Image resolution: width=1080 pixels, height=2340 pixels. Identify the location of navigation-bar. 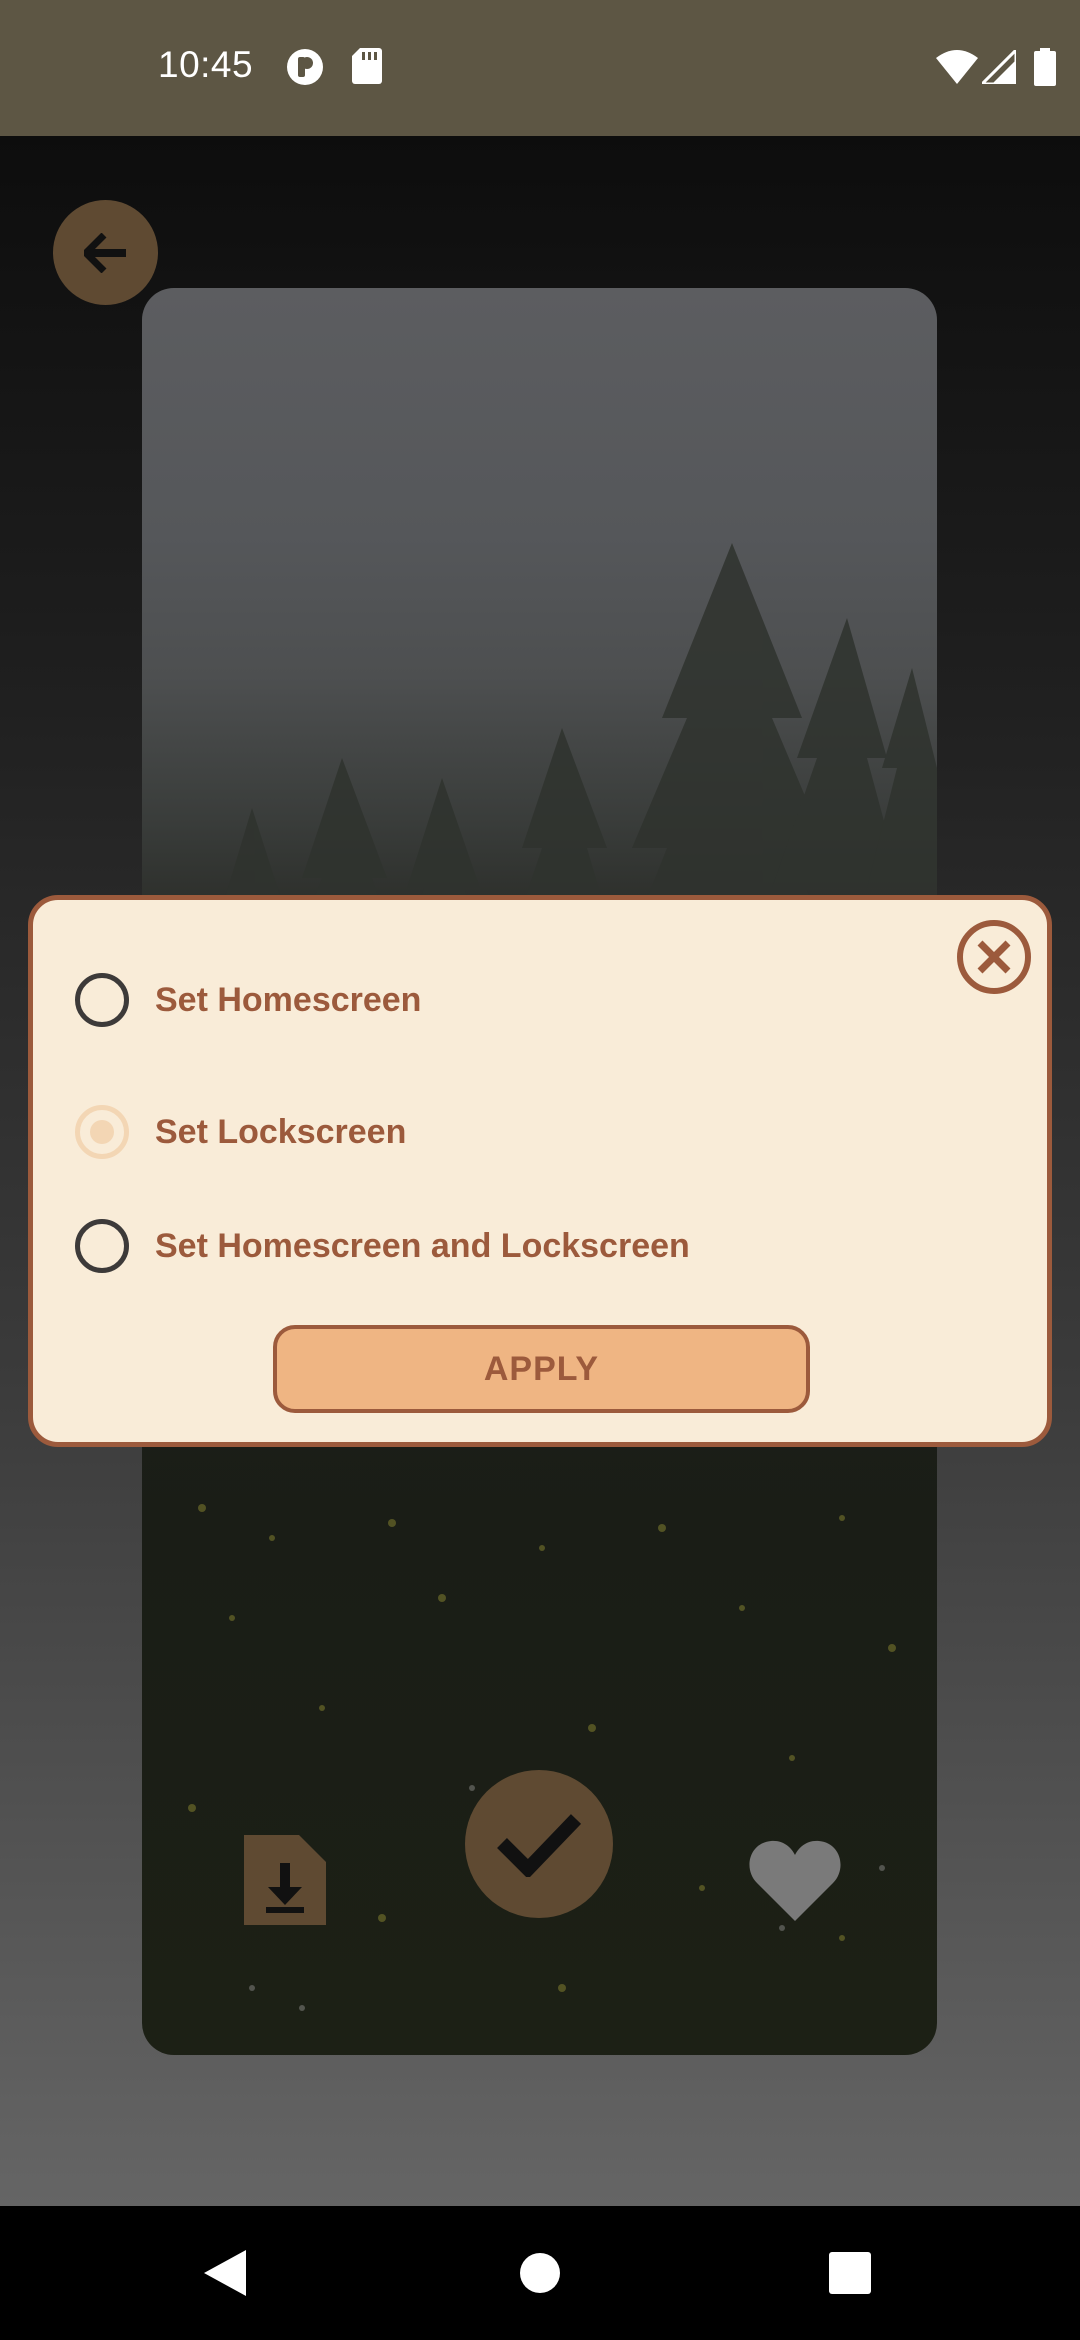
(540, 2273).